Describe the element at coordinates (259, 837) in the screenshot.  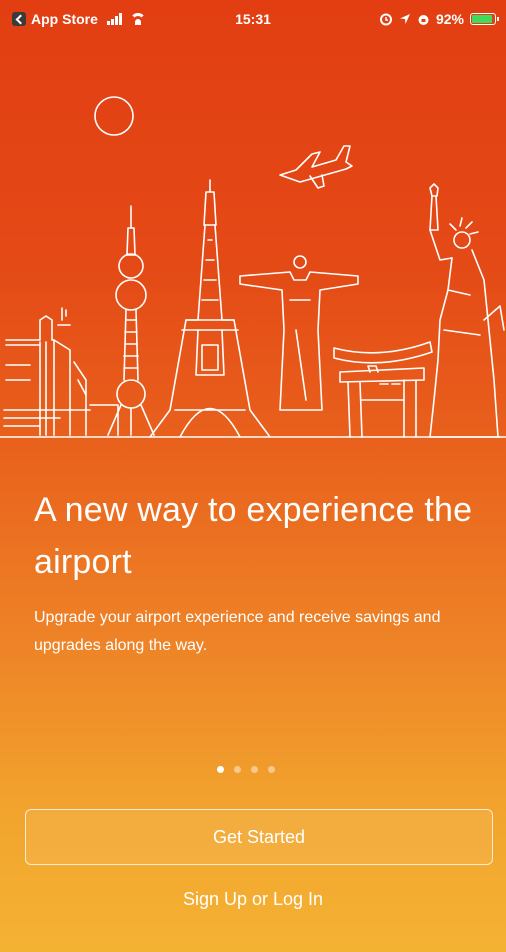
I see `get-started-button: Get Started` at that location.